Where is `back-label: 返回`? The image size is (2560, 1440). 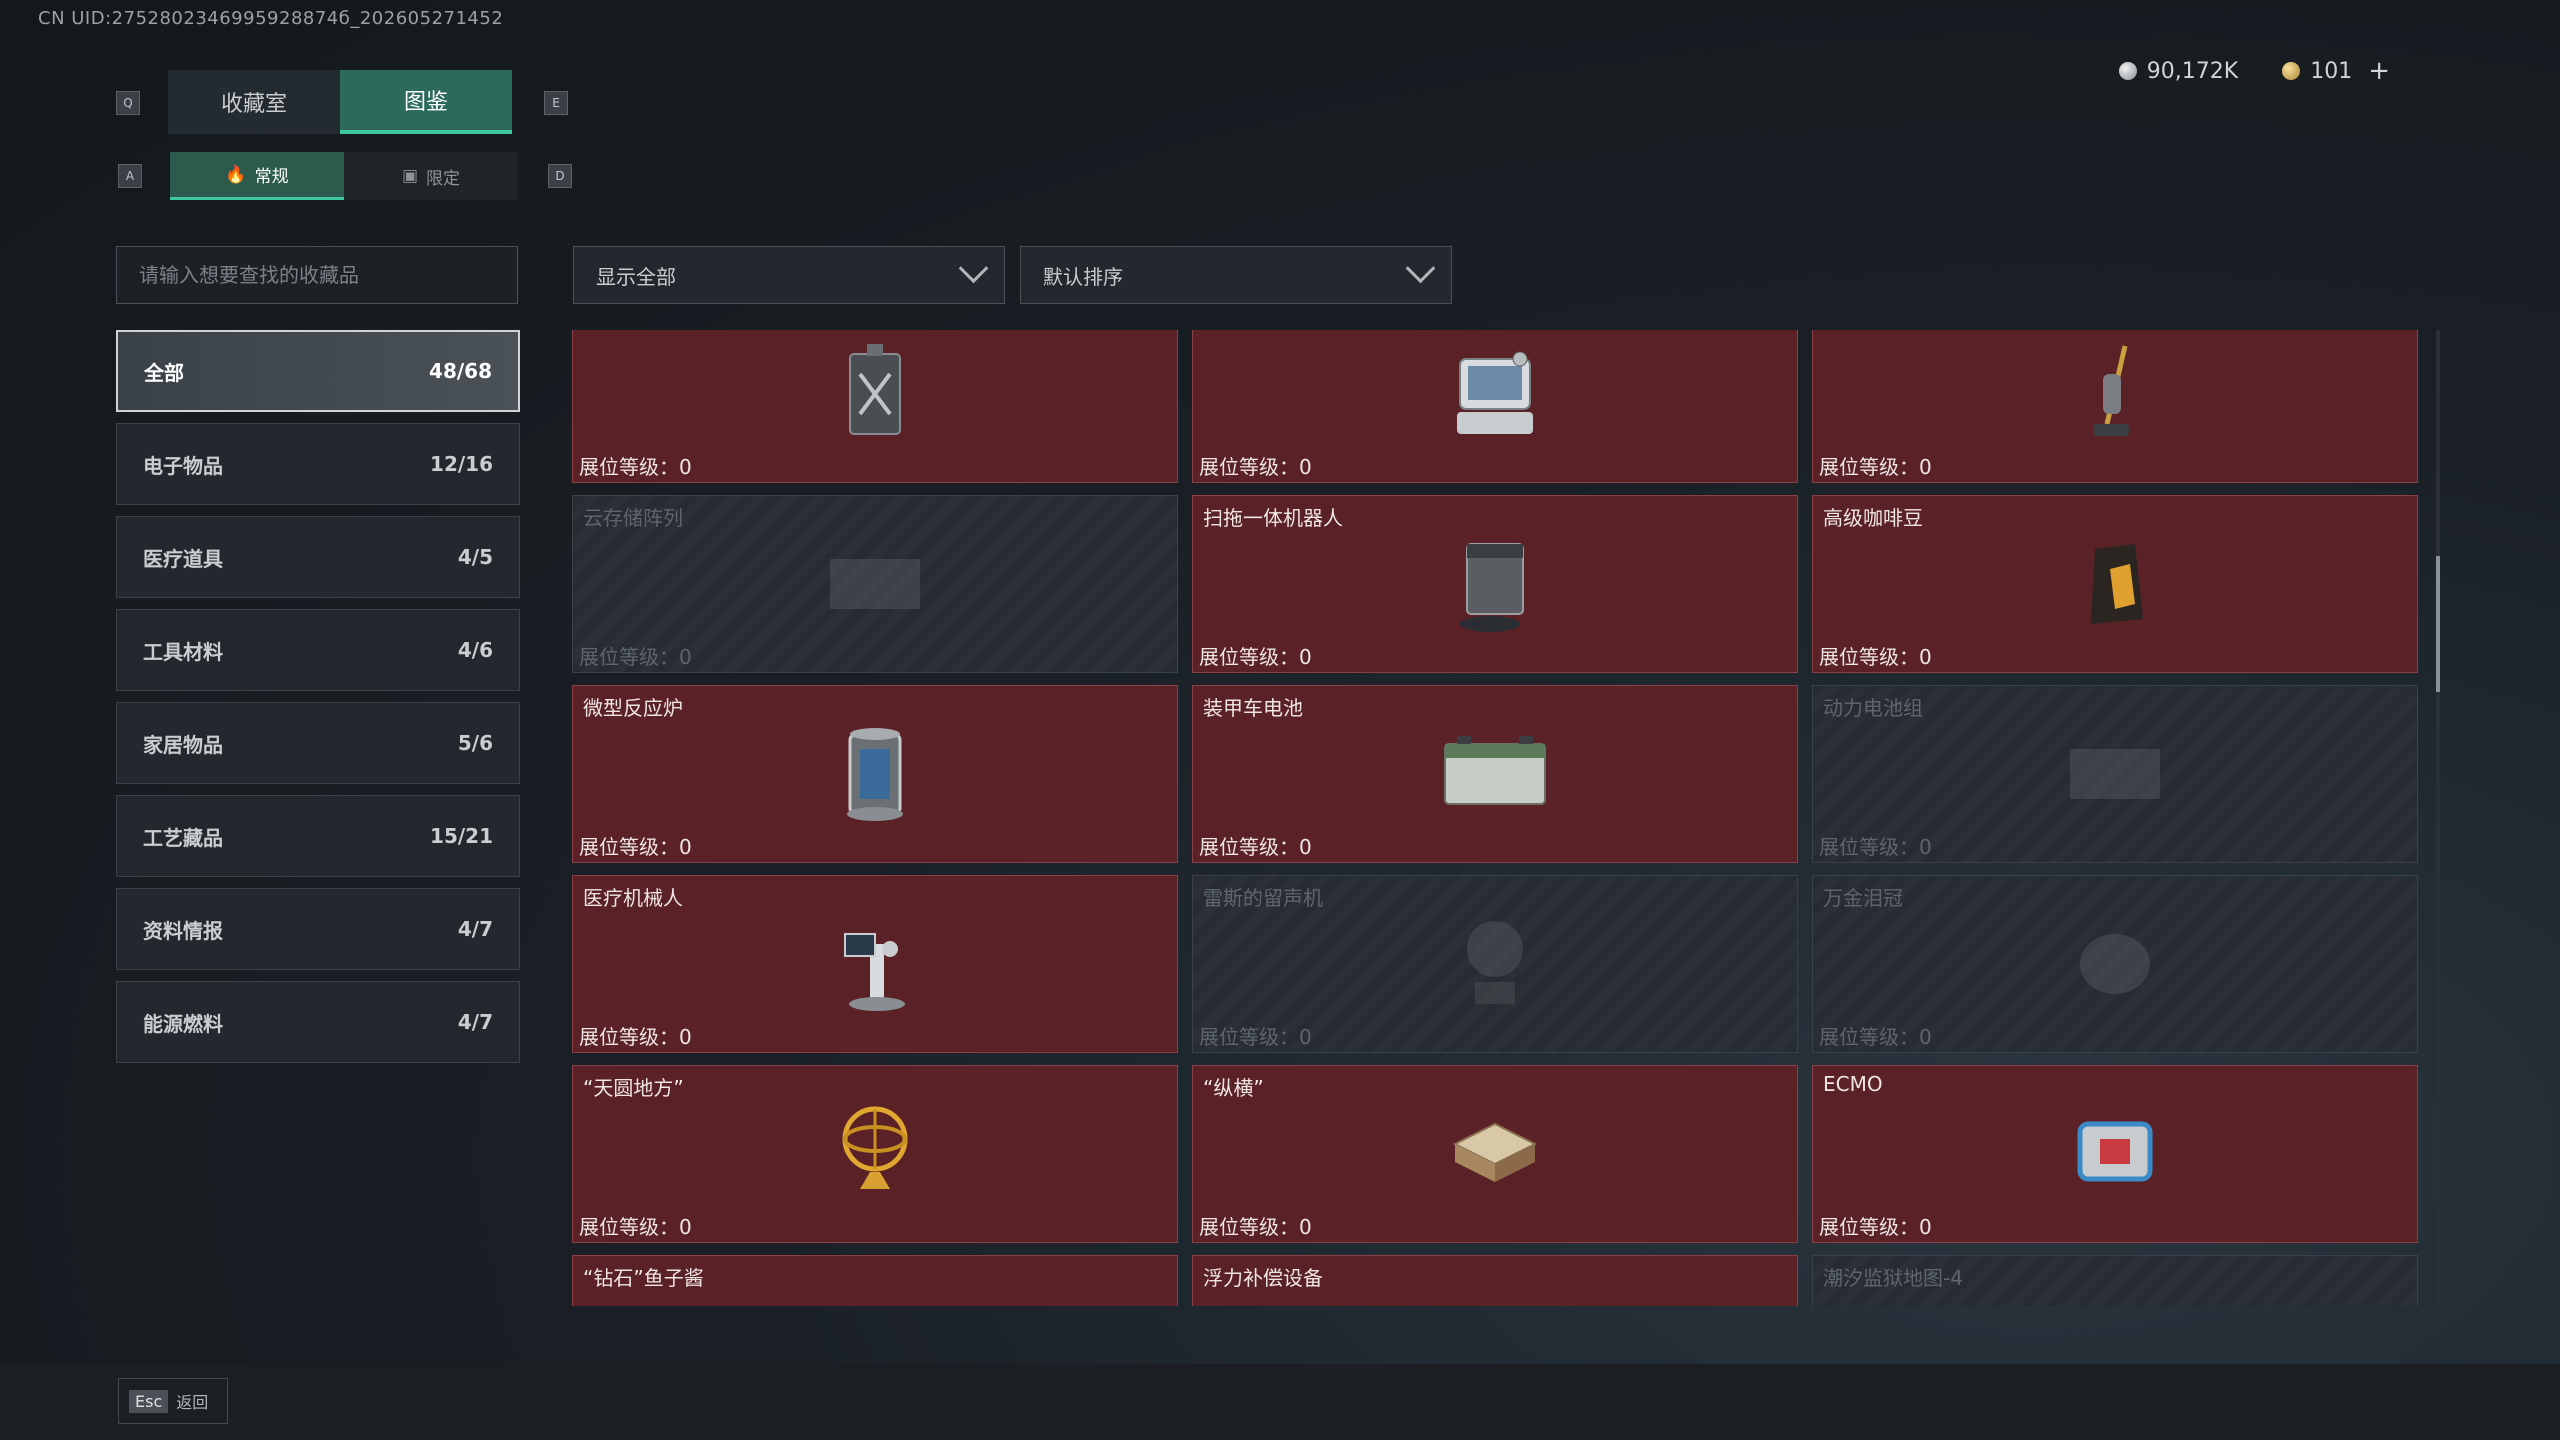 back-label: 返回 is located at coordinates (192, 1402).